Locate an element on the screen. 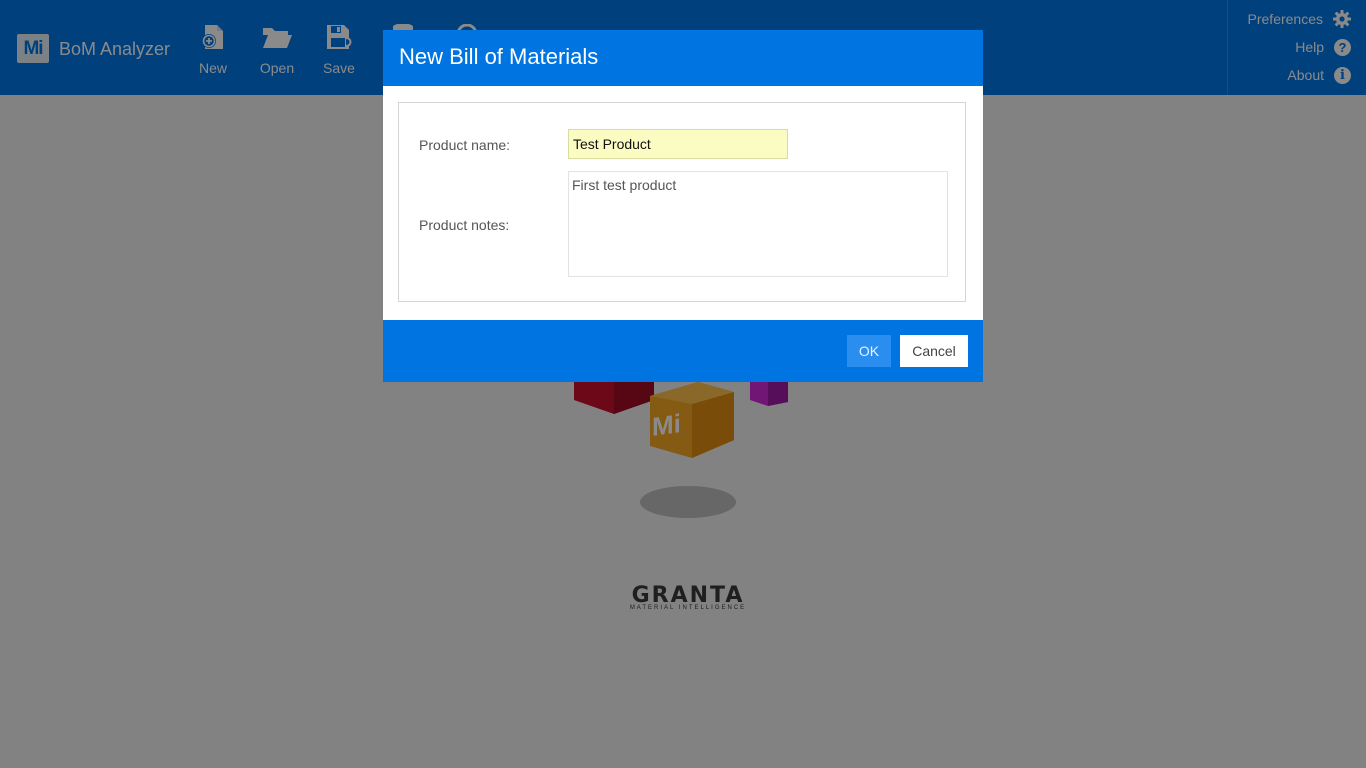 Image resolution: width=1366 pixels, height=768 pixels. cancel-button: Cancel is located at coordinates (934, 351).